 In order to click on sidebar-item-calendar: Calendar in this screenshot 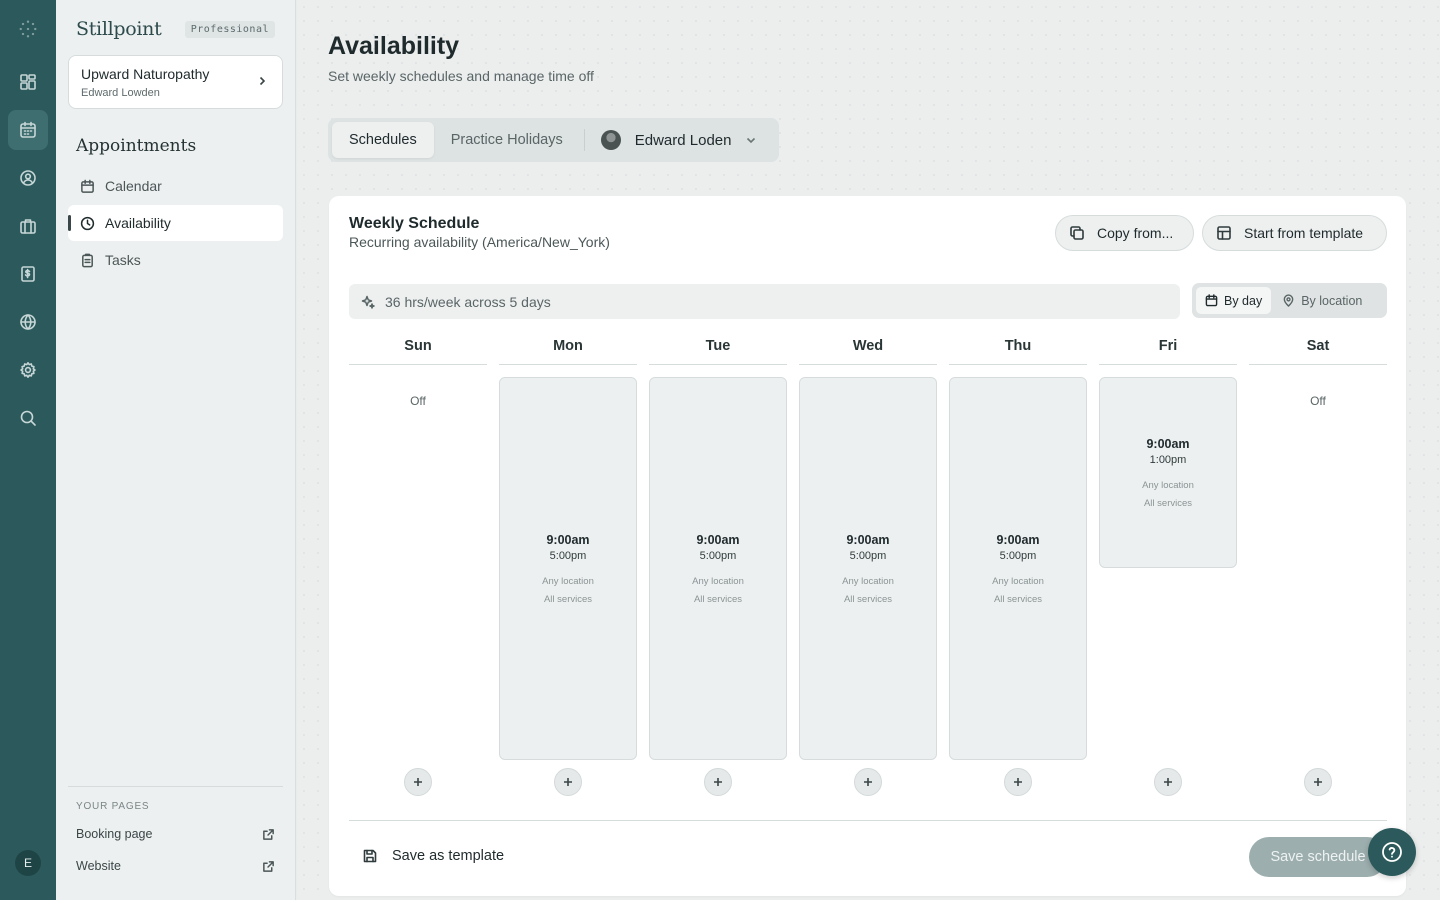, I will do `click(175, 186)`.